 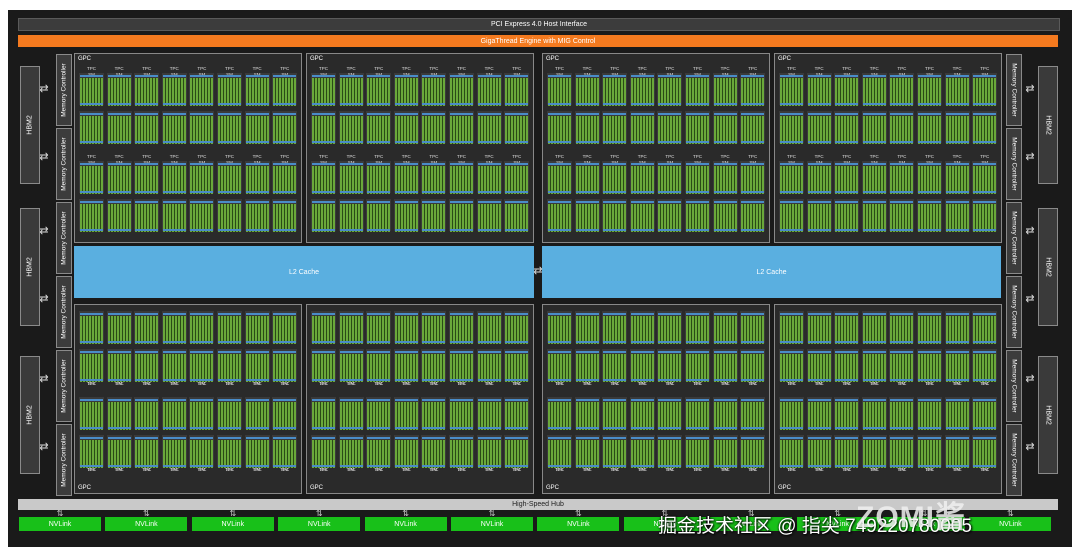 I want to click on gpc-label: GPC, so click(x=317, y=488).